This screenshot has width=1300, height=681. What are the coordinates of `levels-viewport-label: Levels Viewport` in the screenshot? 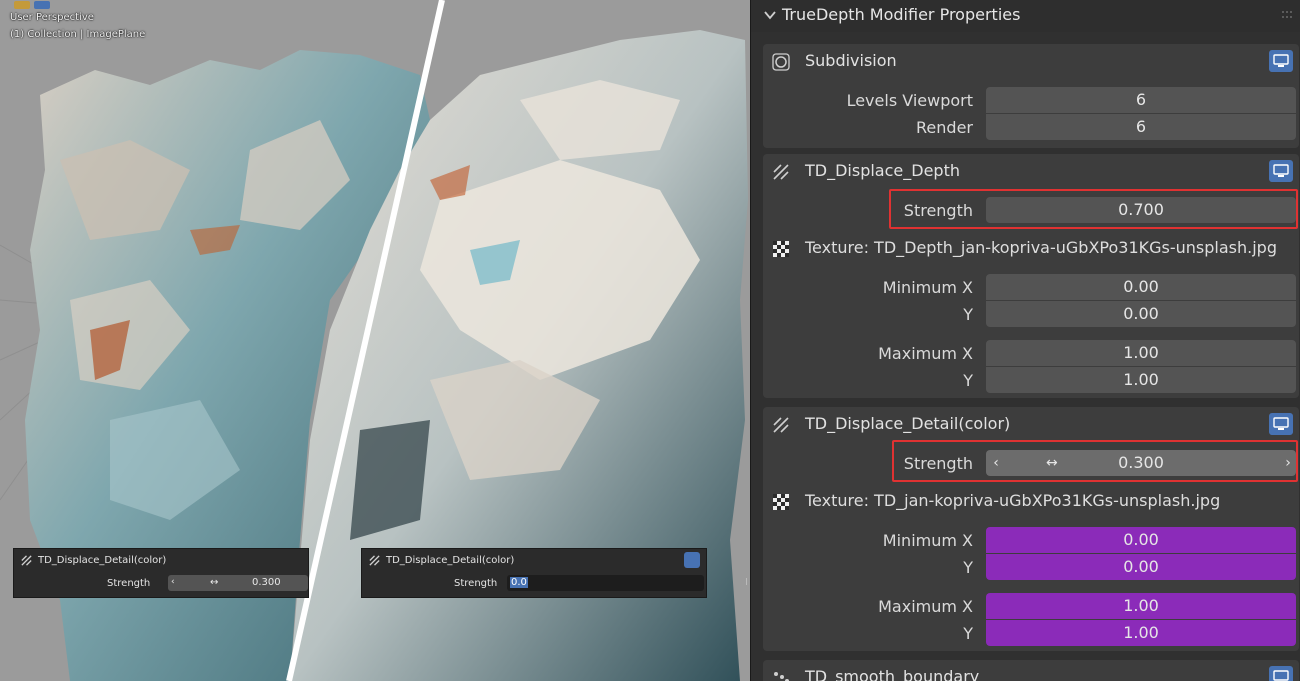 It's located at (909, 100).